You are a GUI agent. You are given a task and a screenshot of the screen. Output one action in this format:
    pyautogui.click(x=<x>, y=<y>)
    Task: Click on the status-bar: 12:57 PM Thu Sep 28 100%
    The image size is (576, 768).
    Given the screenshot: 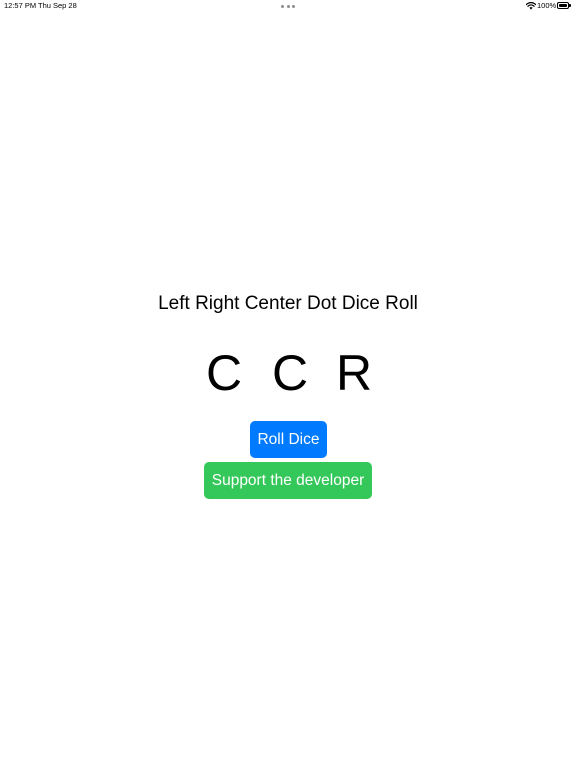 What is the action you would take?
    pyautogui.click(x=288, y=6)
    